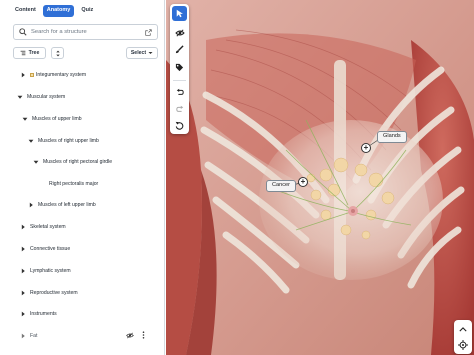  I want to click on panel-tabs: Content Anatomy Quiz, so click(54, 11).